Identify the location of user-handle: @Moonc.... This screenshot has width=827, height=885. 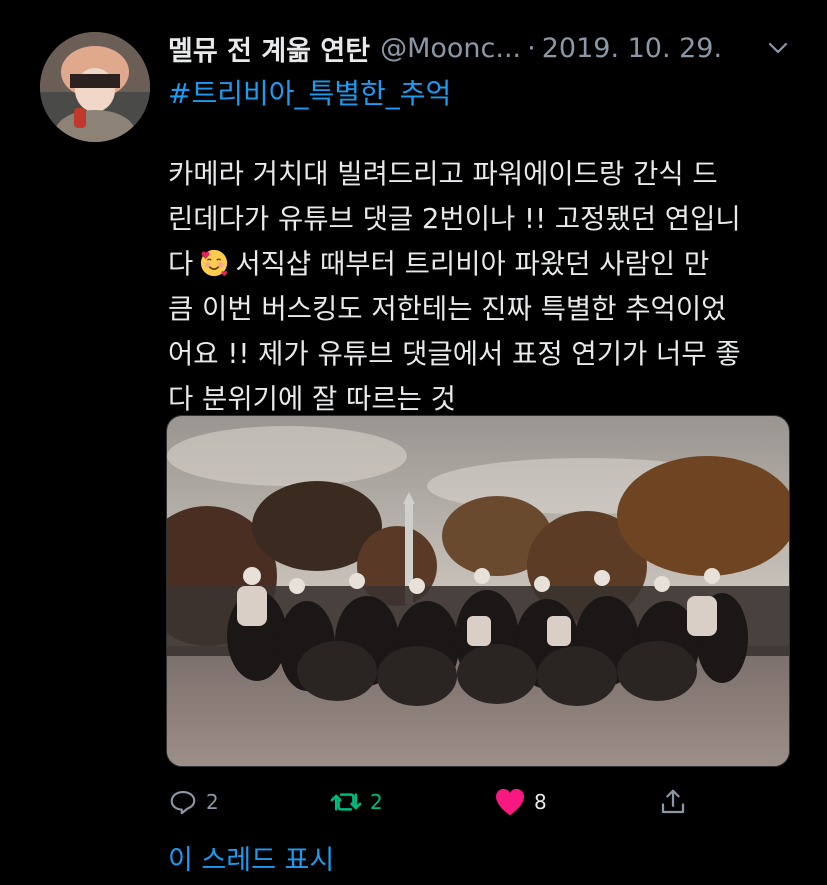
(450, 48).